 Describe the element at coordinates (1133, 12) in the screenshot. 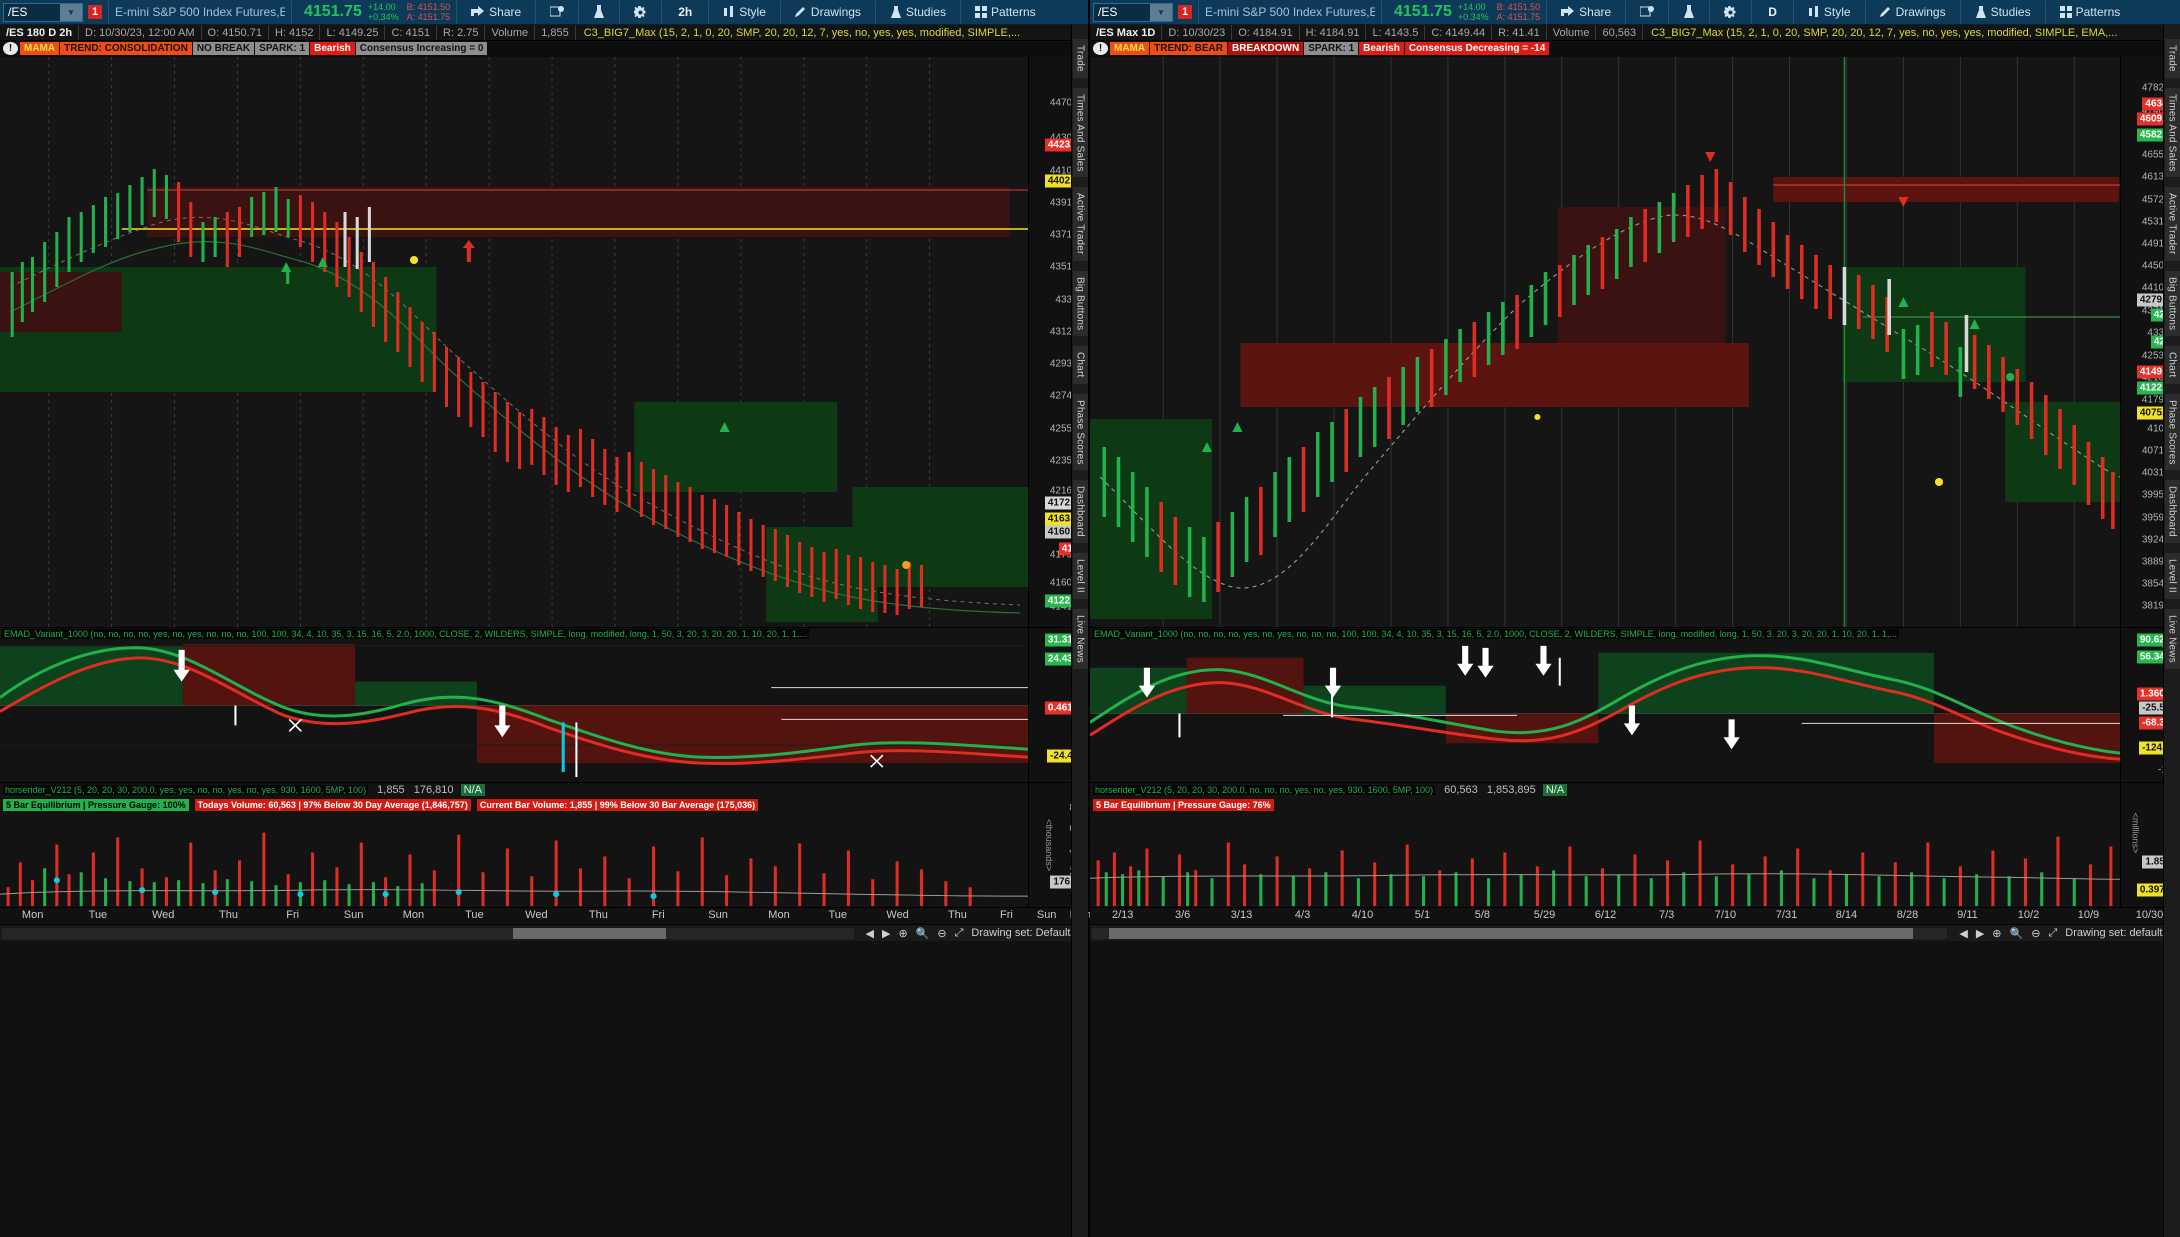

I see `symbol-input-right: /ES ▼` at that location.